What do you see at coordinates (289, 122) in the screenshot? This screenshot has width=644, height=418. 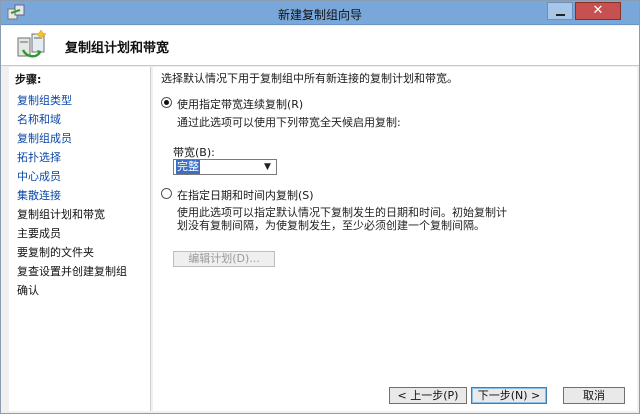 I see `continuous-replication-subtext: 通过此选项可以使用下列带宽全天候启用复制:` at bounding box center [289, 122].